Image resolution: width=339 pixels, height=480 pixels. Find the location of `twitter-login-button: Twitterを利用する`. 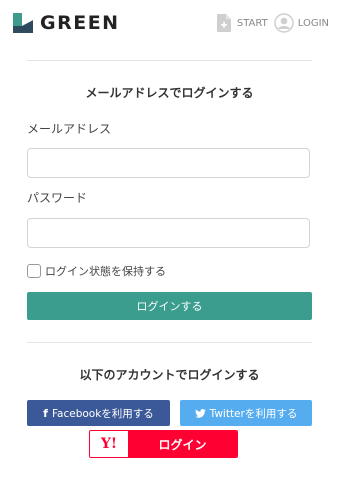

twitter-login-button: Twitterを利用する is located at coordinates (246, 413).